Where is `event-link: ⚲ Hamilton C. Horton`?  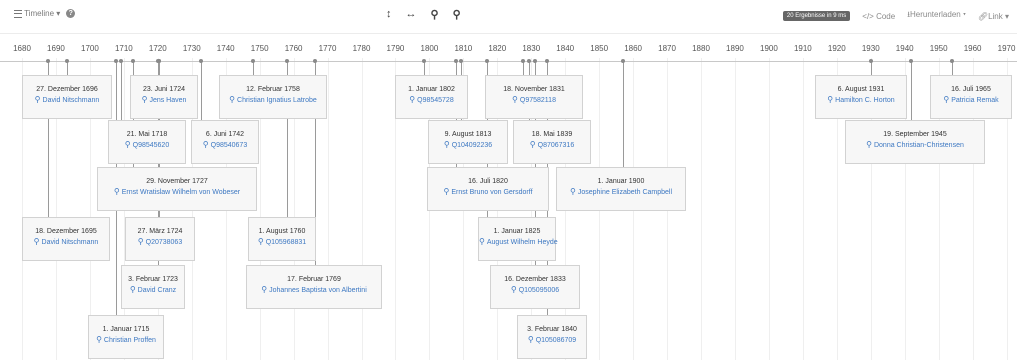 event-link: ⚲ Hamilton C. Horton is located at coordinates (861, 100).